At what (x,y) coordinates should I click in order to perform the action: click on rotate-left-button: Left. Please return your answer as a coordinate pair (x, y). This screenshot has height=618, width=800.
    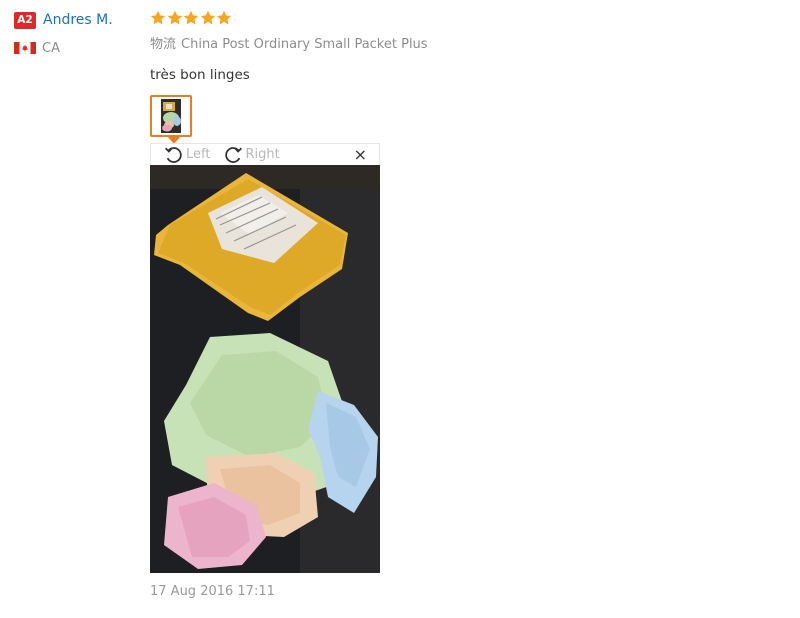
    Looking at the image, I should click on (186, 155).